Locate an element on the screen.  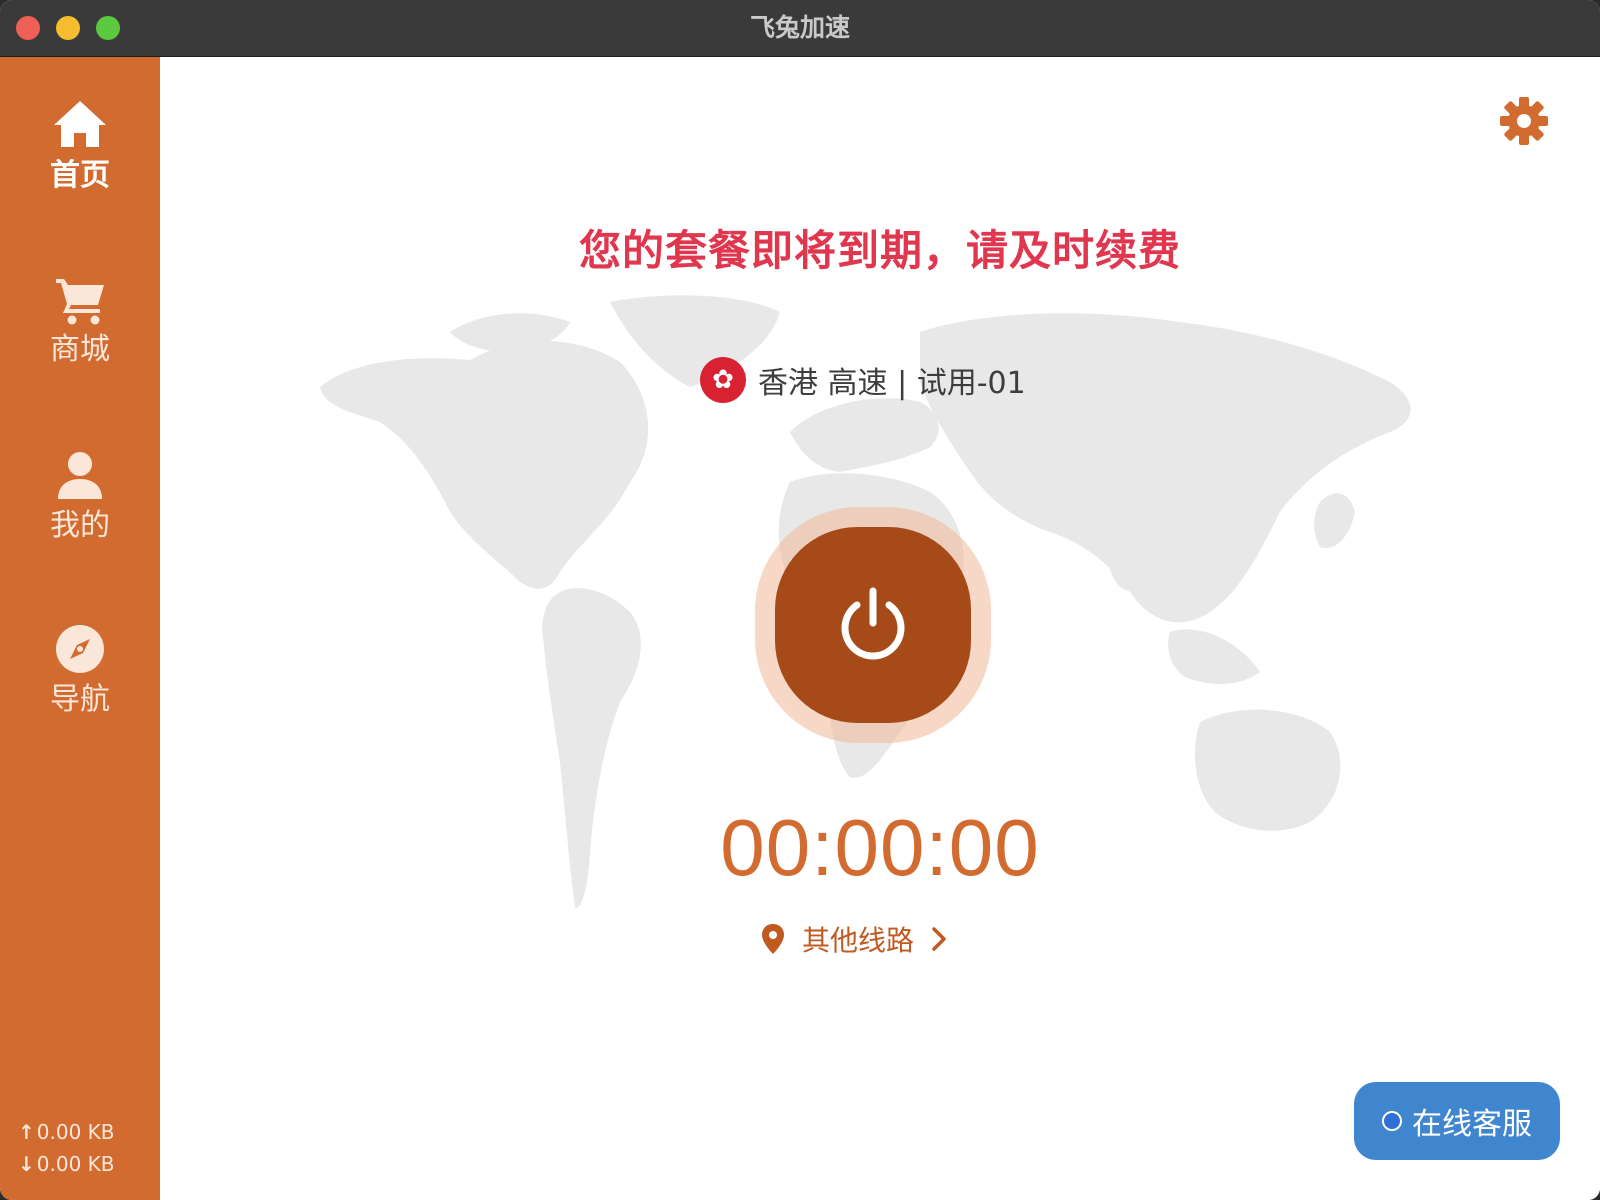
download-stat: ↓ 0.00 KB is located at coordinates (66, 1164).